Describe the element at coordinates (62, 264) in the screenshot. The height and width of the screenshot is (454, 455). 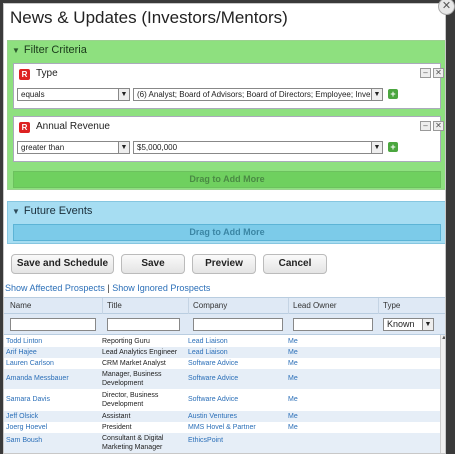
I see `save-and-schedule-button: Save and Schedule` at that location.